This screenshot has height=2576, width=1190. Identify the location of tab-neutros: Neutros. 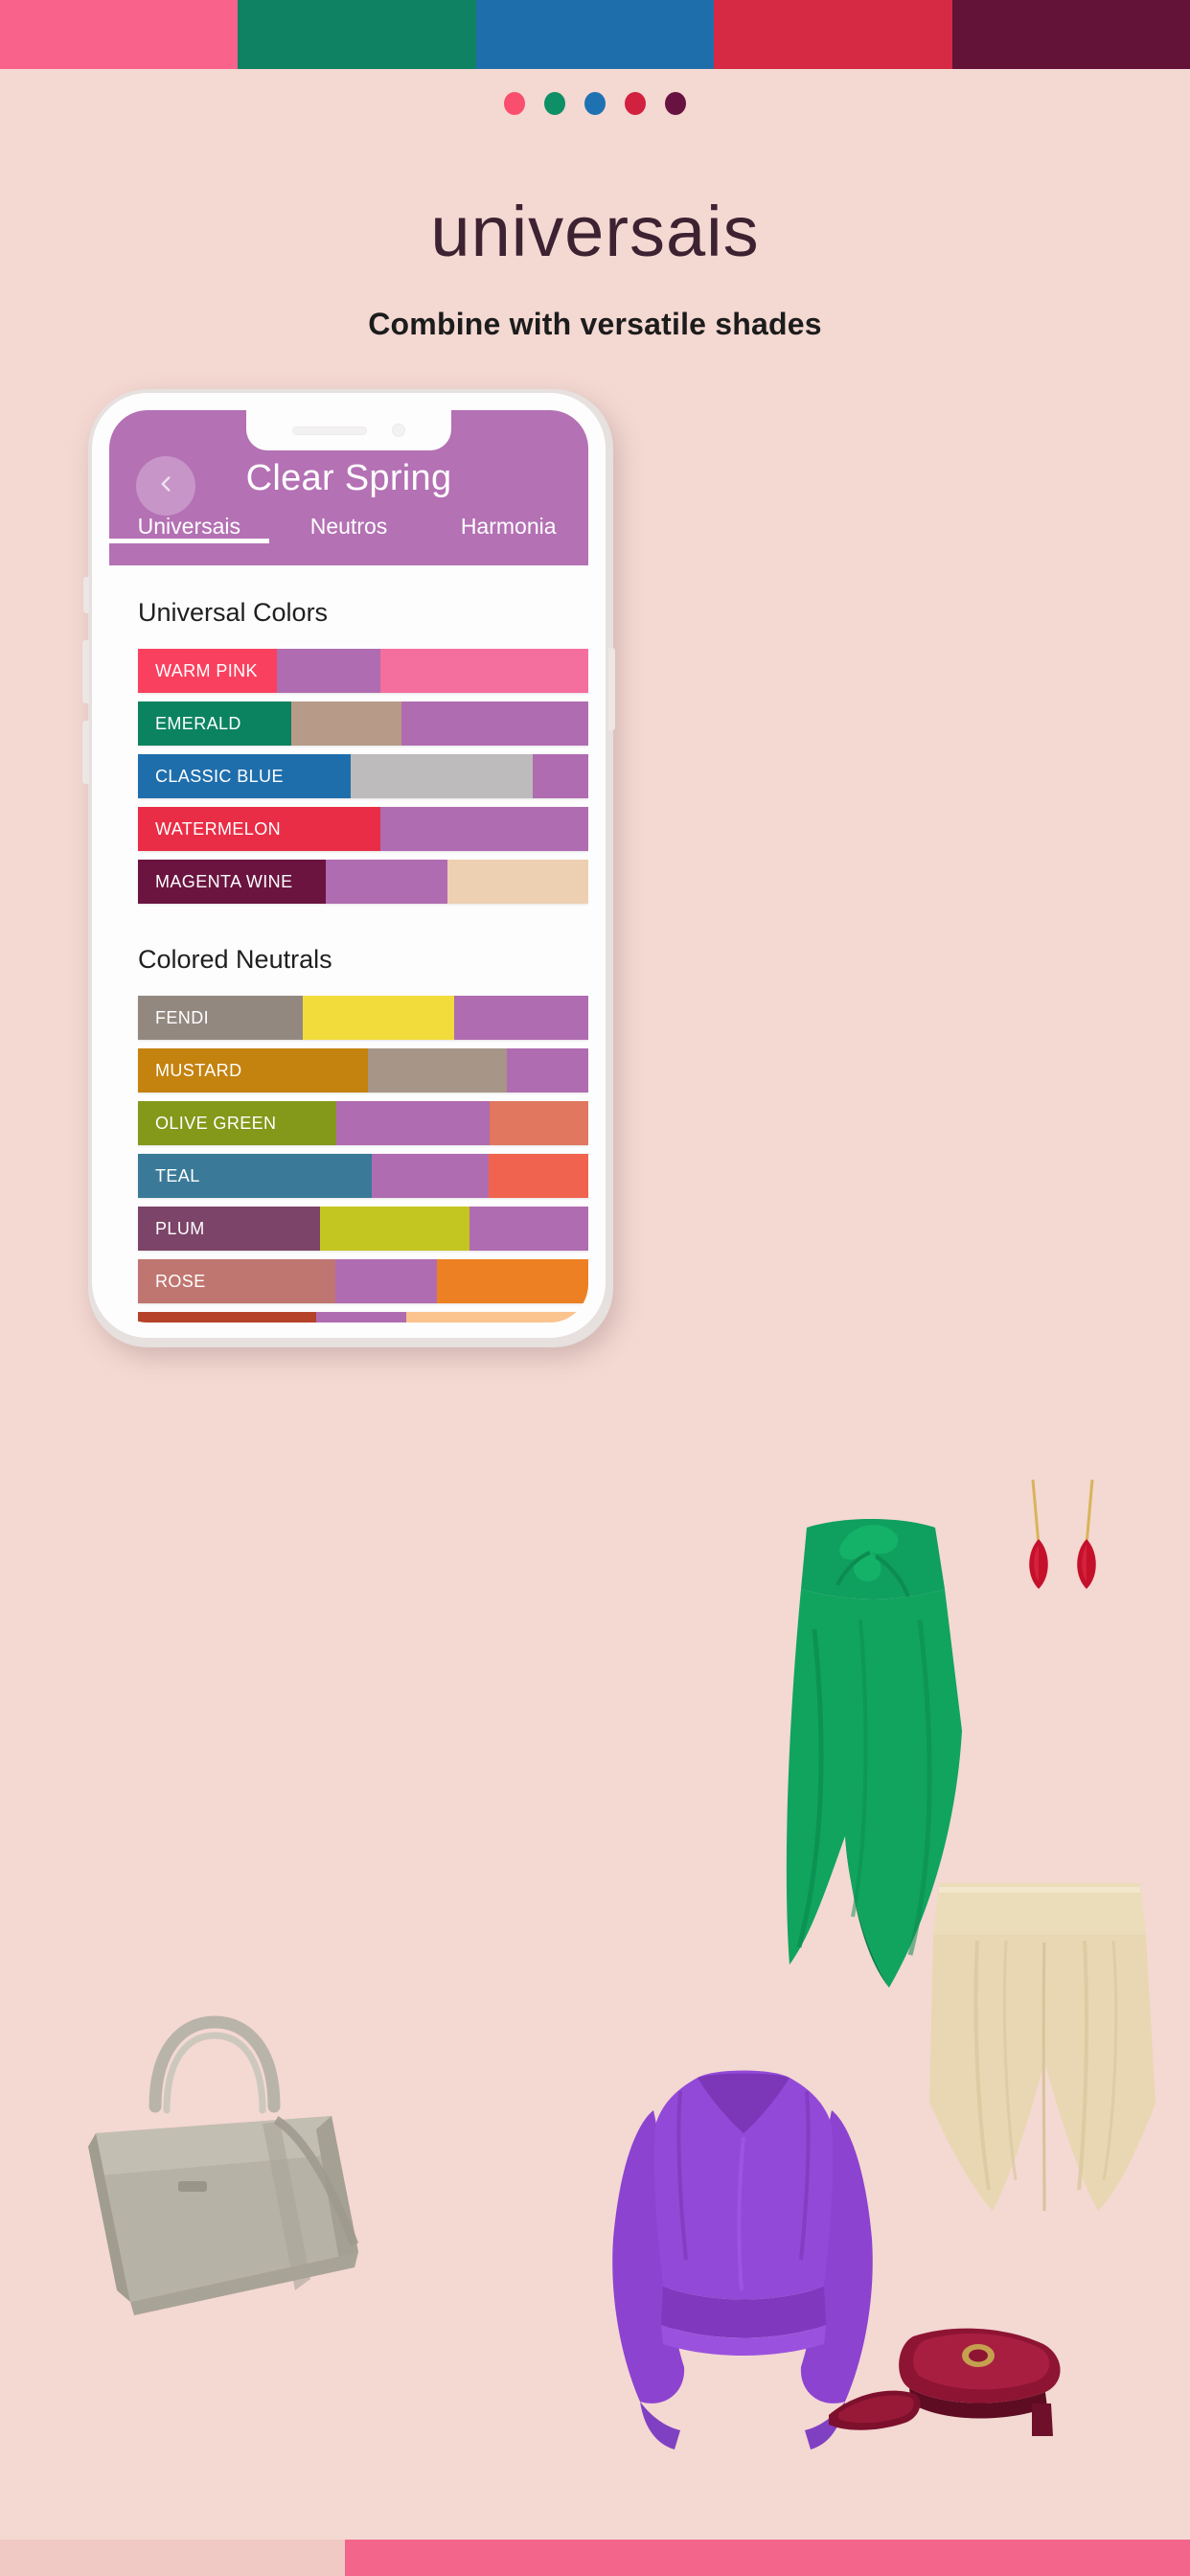
(349, 526).